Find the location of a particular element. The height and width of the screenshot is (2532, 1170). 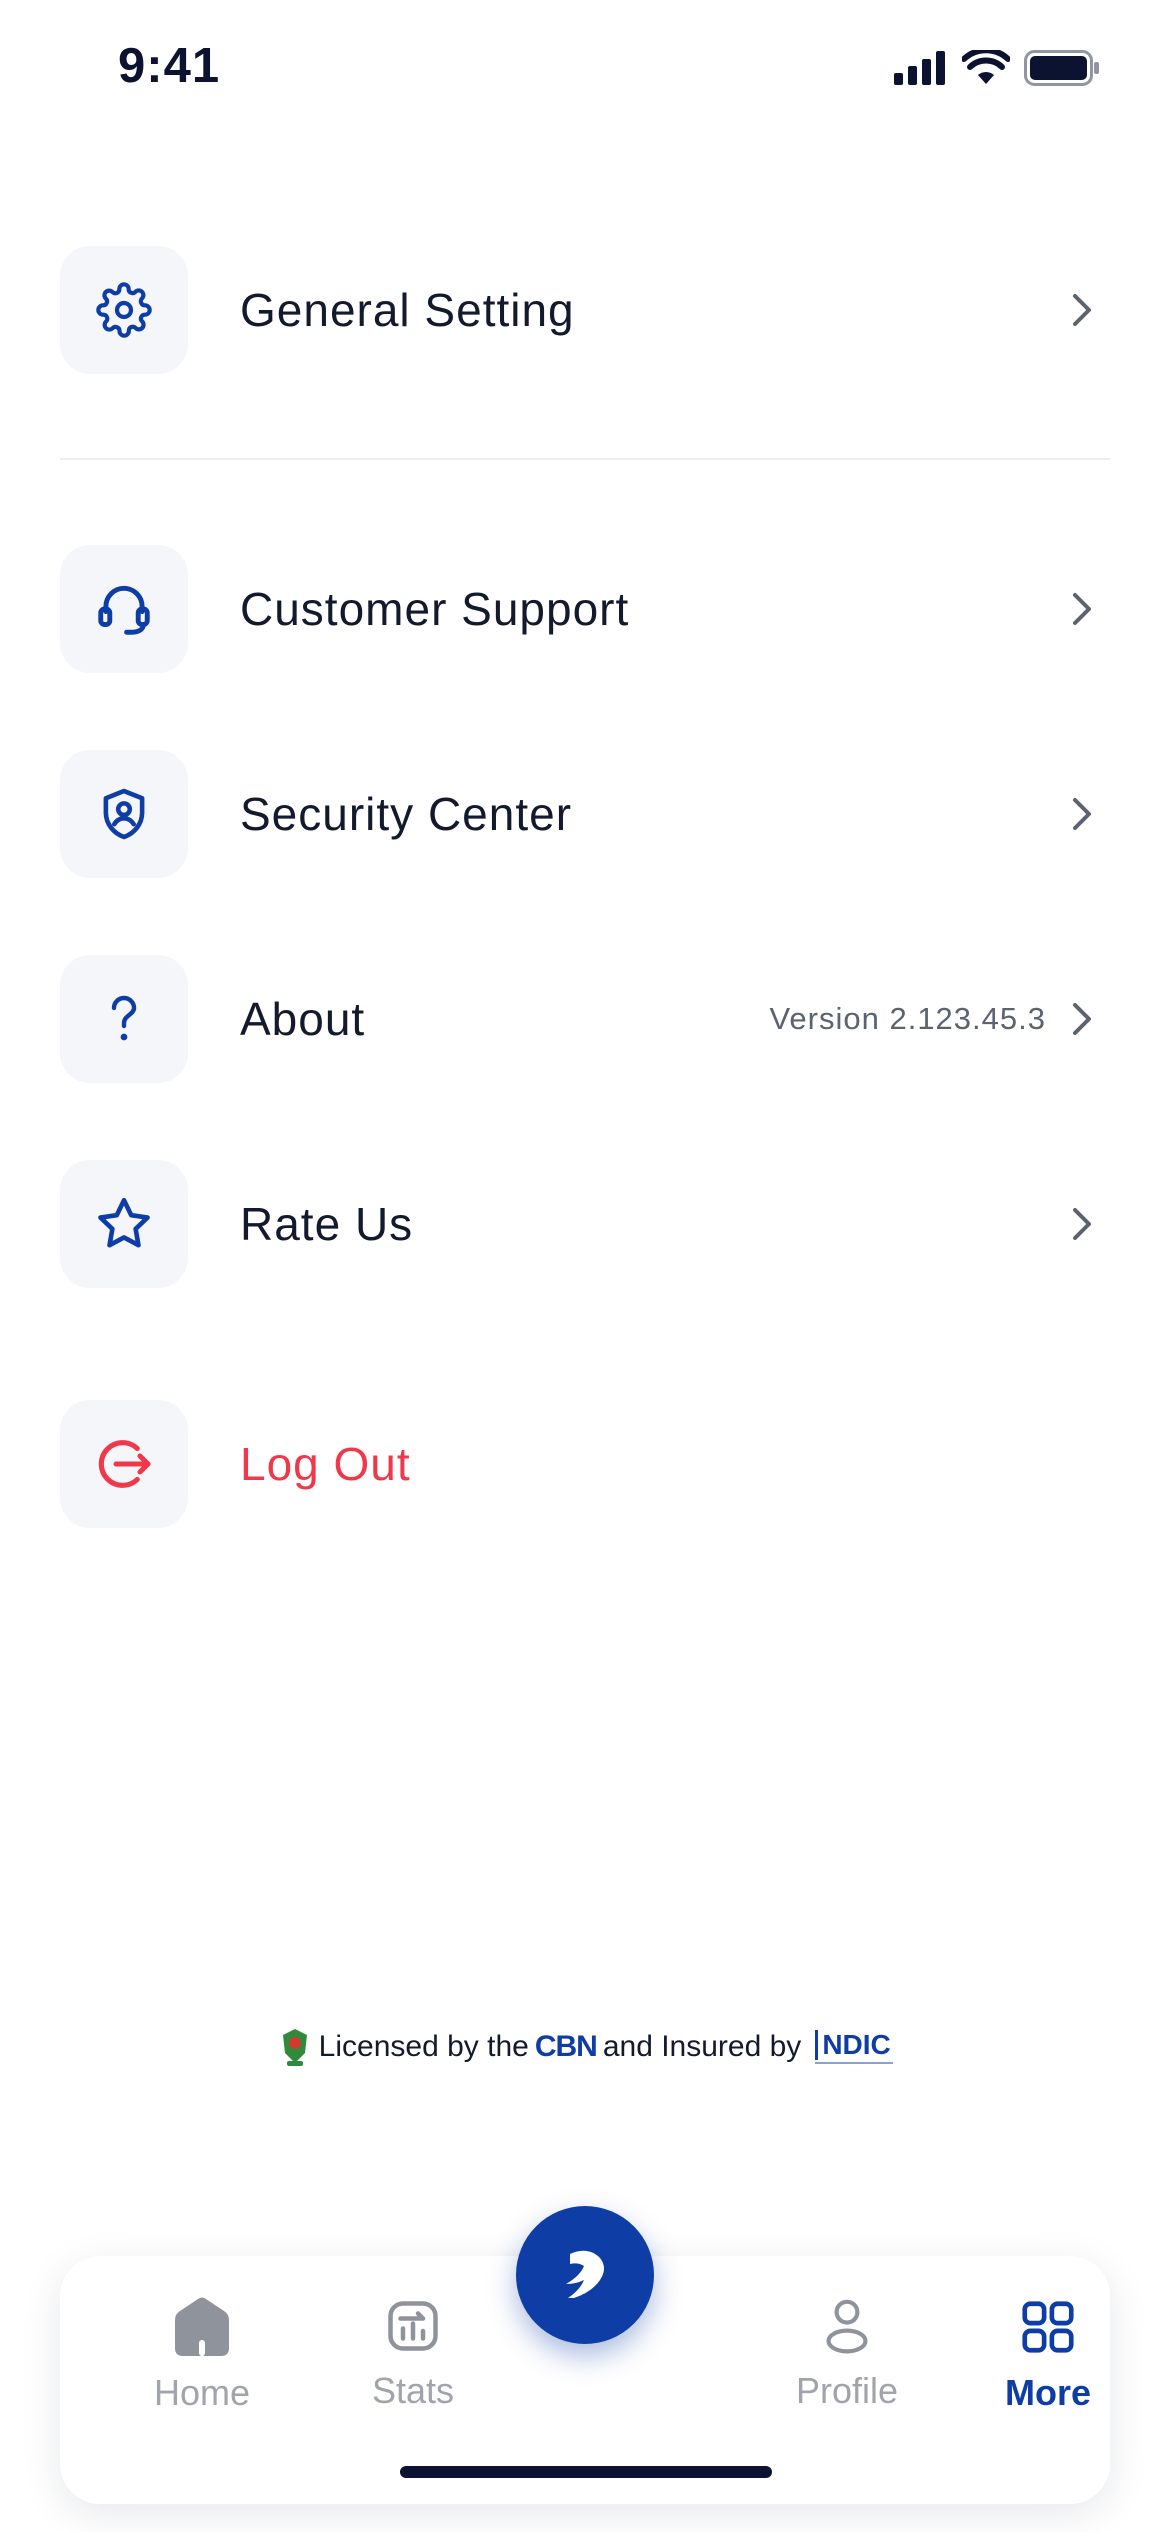

menu-item-customer-support: Customer Support is located at coordinates (585, 609).